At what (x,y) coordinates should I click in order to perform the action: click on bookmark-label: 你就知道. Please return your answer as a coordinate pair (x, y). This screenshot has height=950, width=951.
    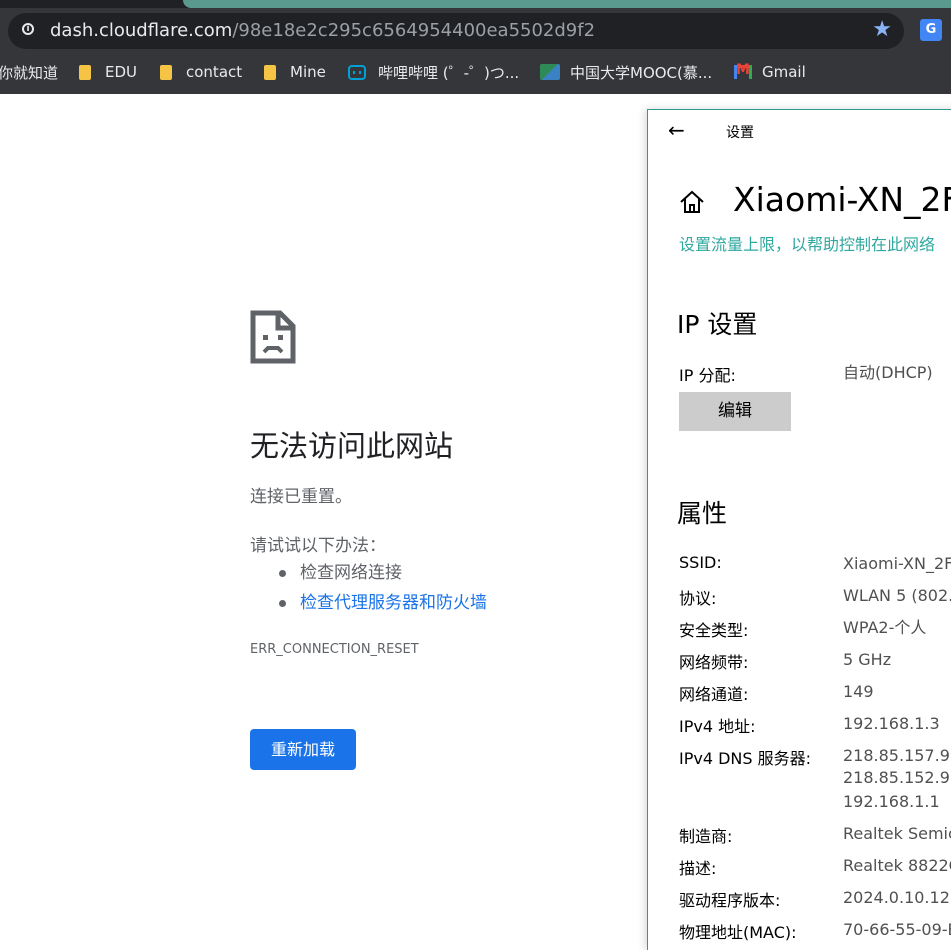
    Looking at the image, I should click on (29, 72).